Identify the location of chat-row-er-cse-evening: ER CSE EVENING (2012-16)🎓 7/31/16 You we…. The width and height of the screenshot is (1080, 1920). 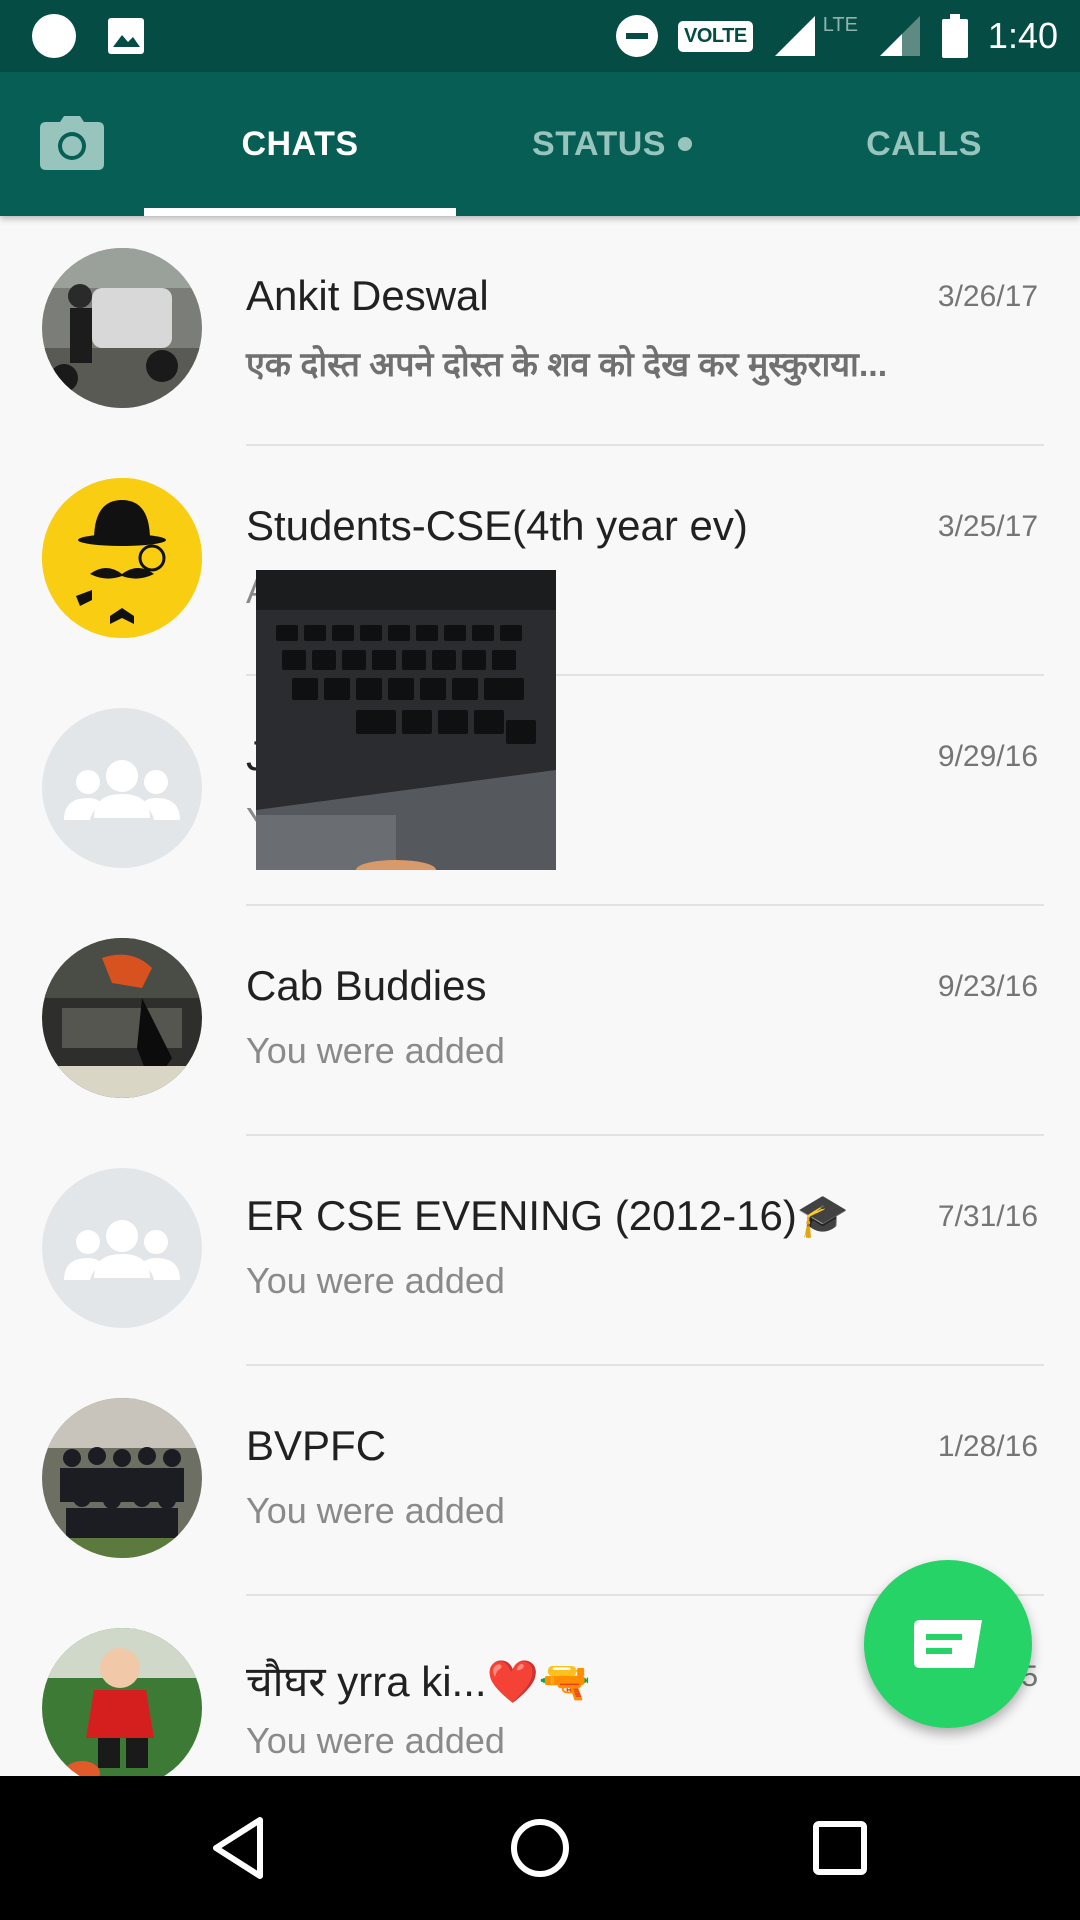
(540, 1251).